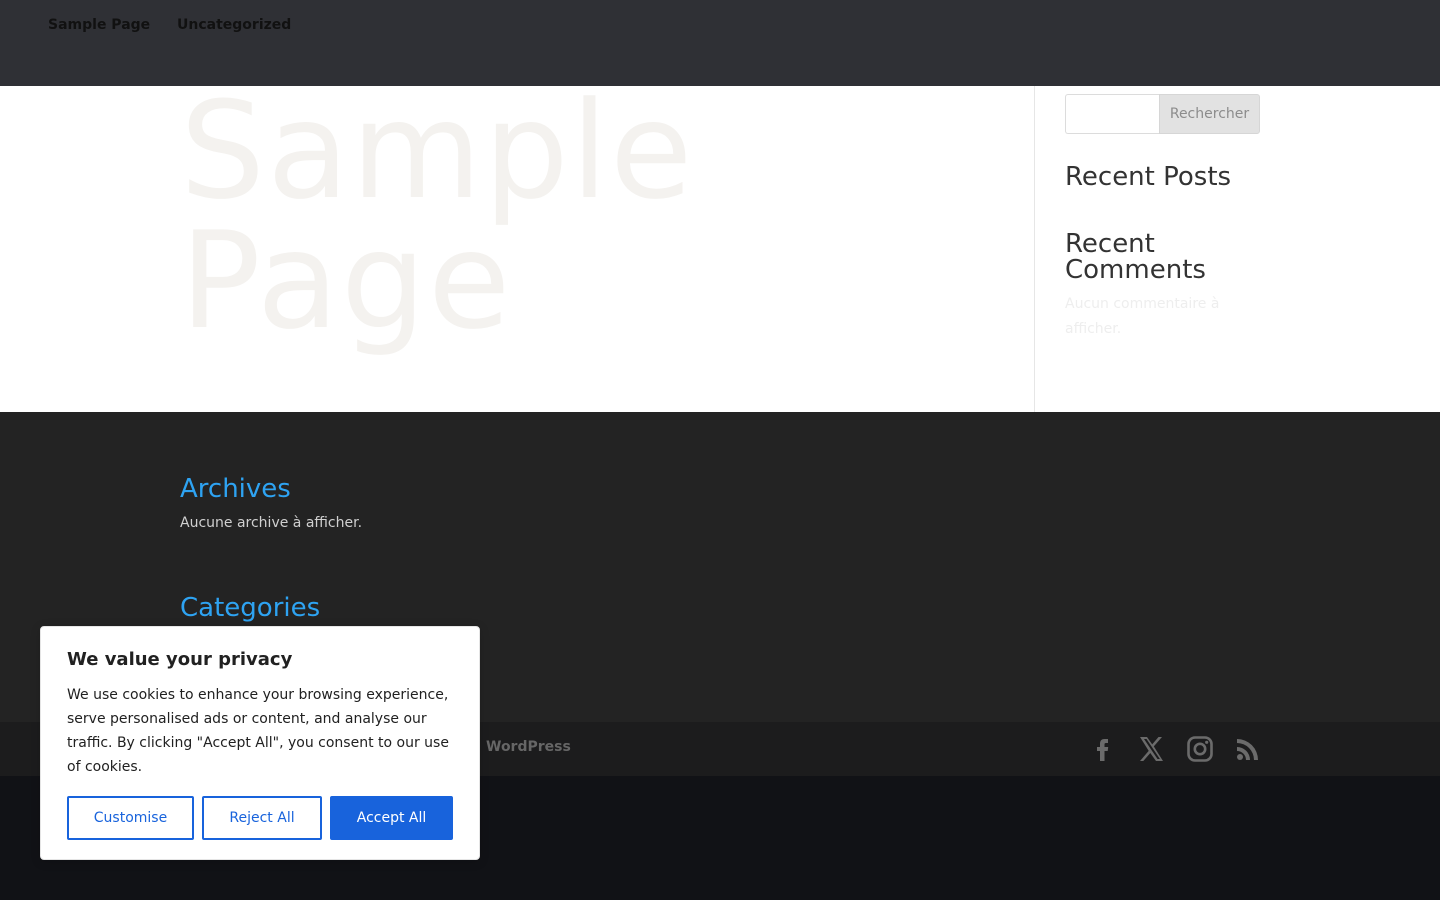  What do you see at coordinates (180, 659) in the screenshot?
I see `cookie-banner-title: We value your privacy` at bounding box center [180, 659].